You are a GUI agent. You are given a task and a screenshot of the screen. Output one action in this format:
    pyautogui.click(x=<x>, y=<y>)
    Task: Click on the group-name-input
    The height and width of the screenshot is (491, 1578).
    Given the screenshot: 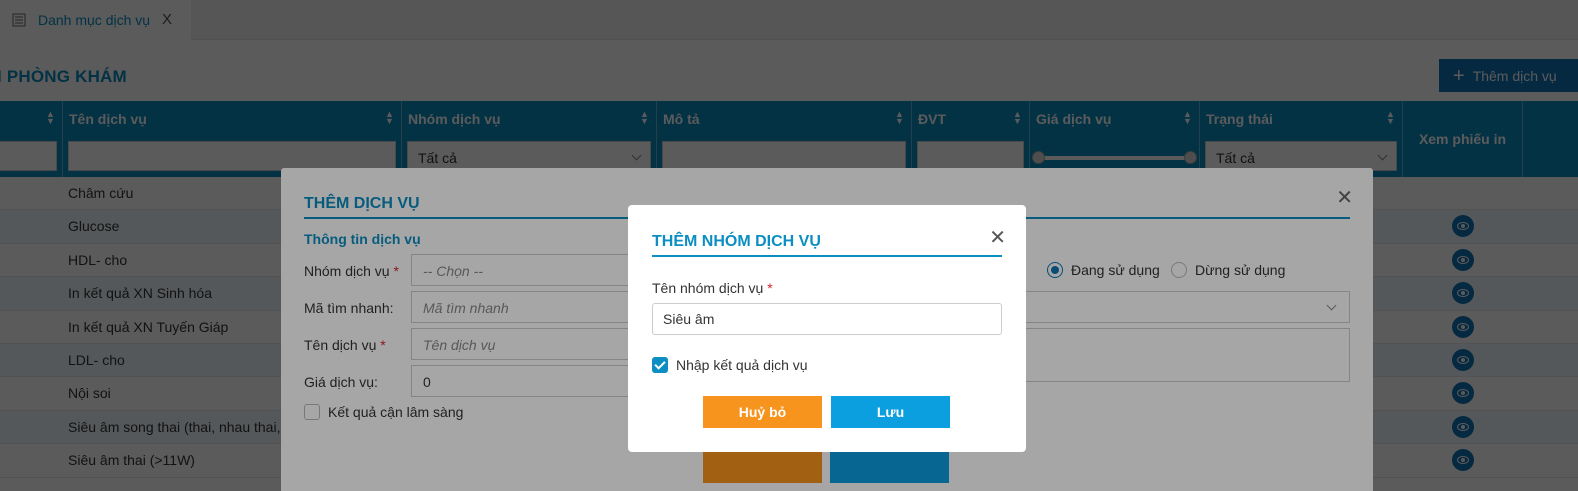 What is the action you would take?
    pyautogui.click(x=827, y=319)
    